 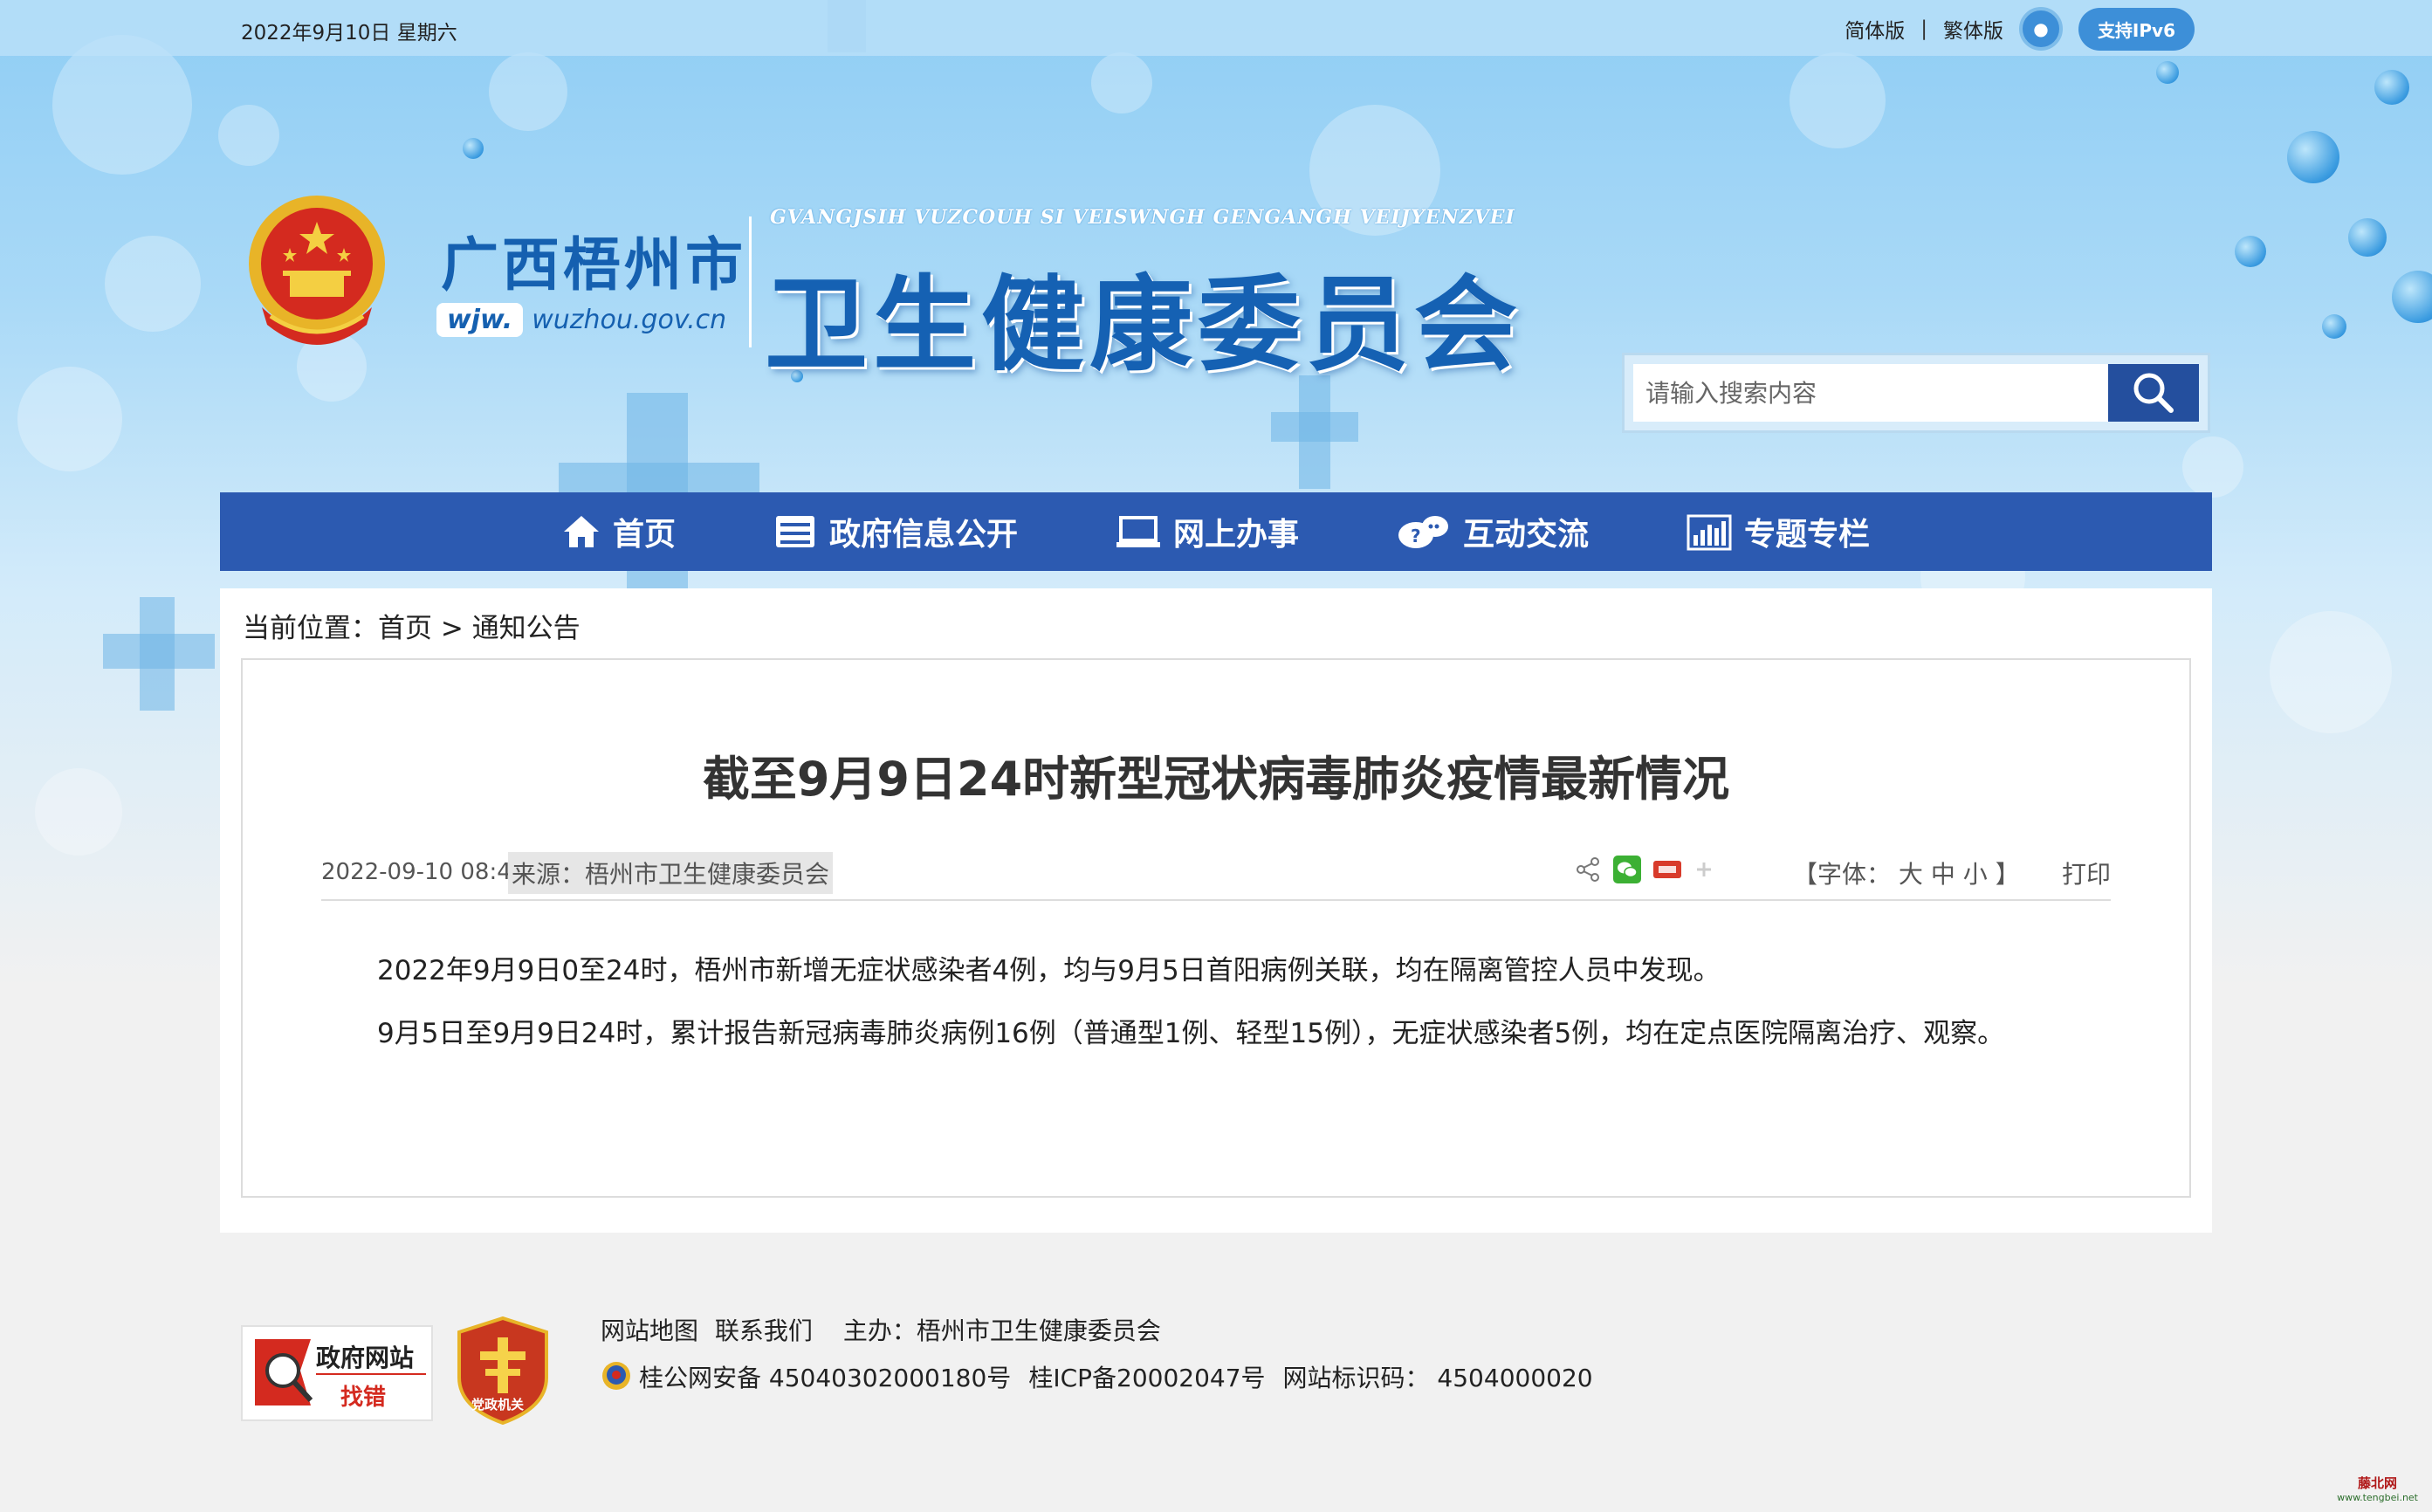 I want to click on breadcrumb: 当前位置：首页 > 通知公告, so click(x=412, y=626).